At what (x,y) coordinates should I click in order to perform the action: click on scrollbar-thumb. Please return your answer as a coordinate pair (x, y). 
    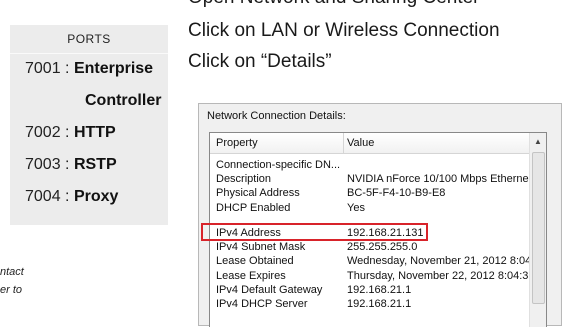
    Looking at the image, I should click on (538, 228).